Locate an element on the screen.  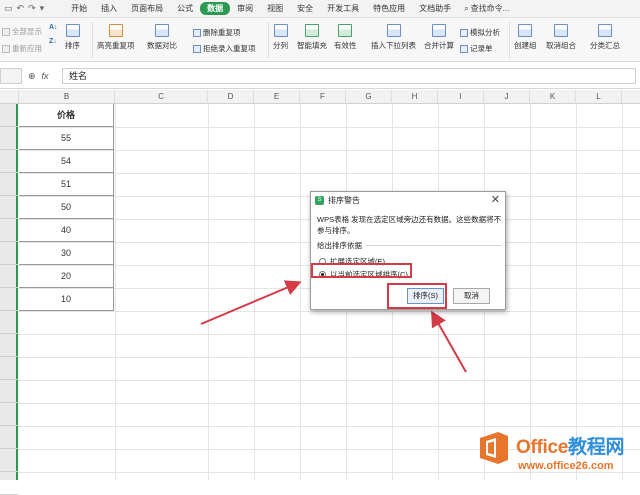
option-highlight is located at coordinates (361, 270).